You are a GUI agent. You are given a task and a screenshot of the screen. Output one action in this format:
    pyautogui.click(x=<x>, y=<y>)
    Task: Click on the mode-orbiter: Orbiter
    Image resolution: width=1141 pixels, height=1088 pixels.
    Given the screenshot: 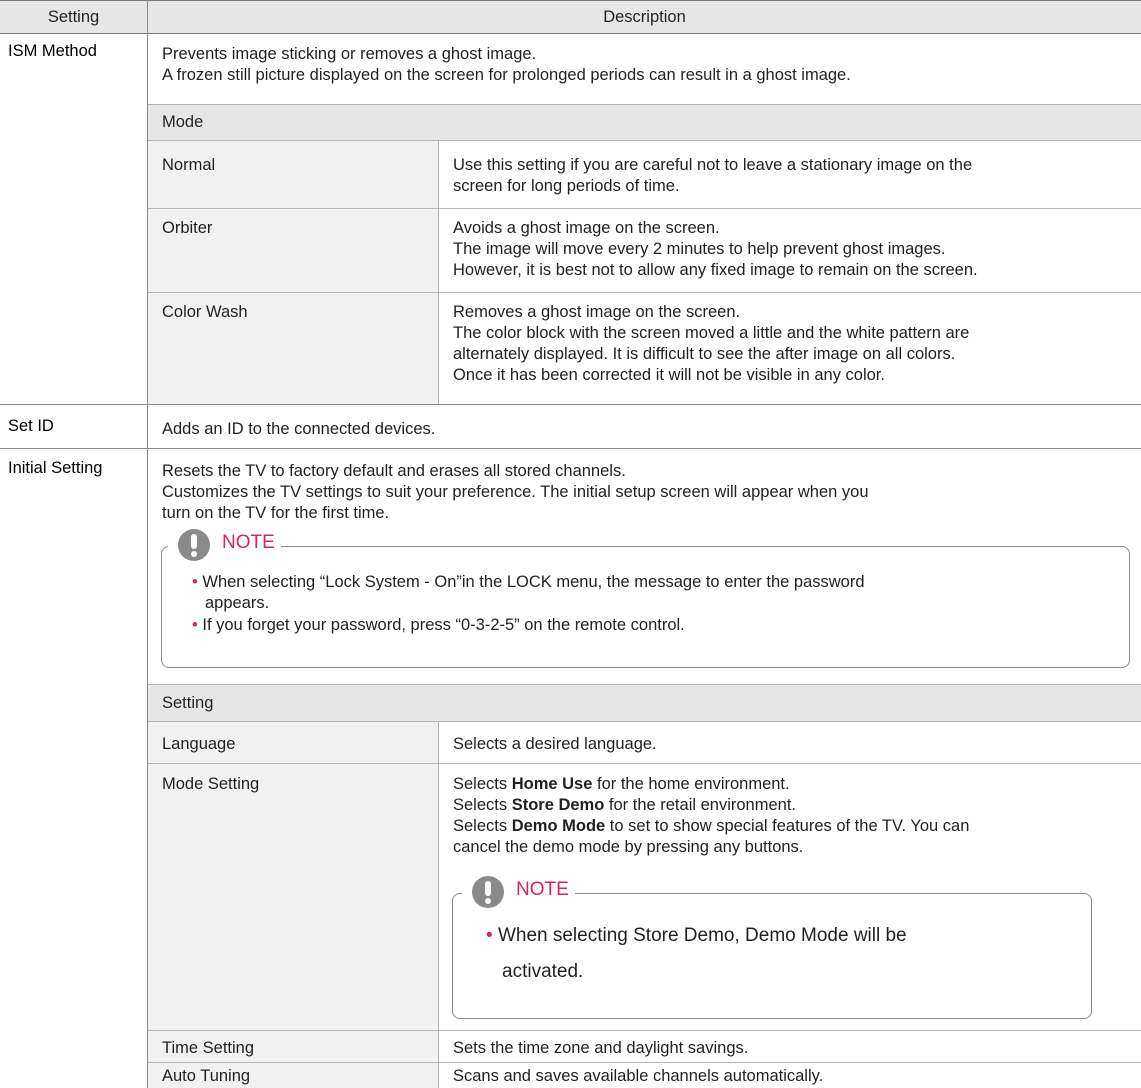 What is the action you would take?
    pyautogui.click(x=187, y=228)
    